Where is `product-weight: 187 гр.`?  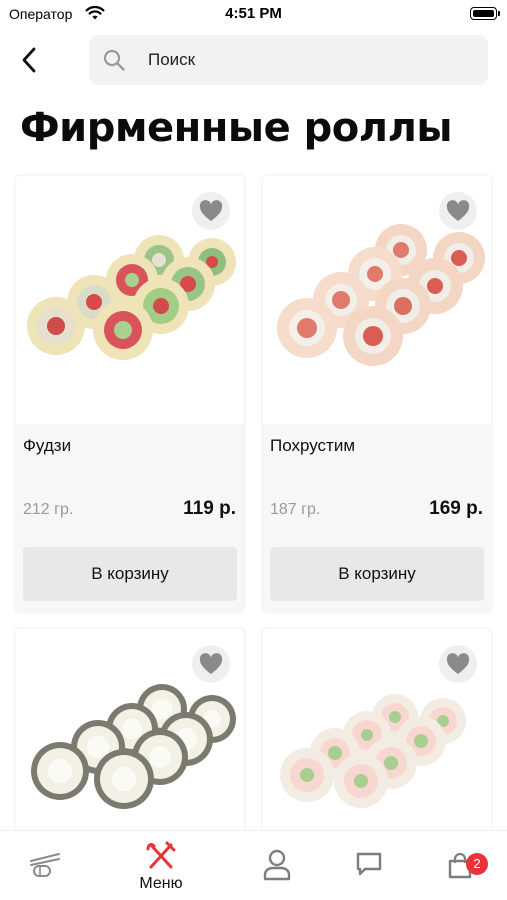 product-weight: 187 гр. is located at coordinates (295, 509).